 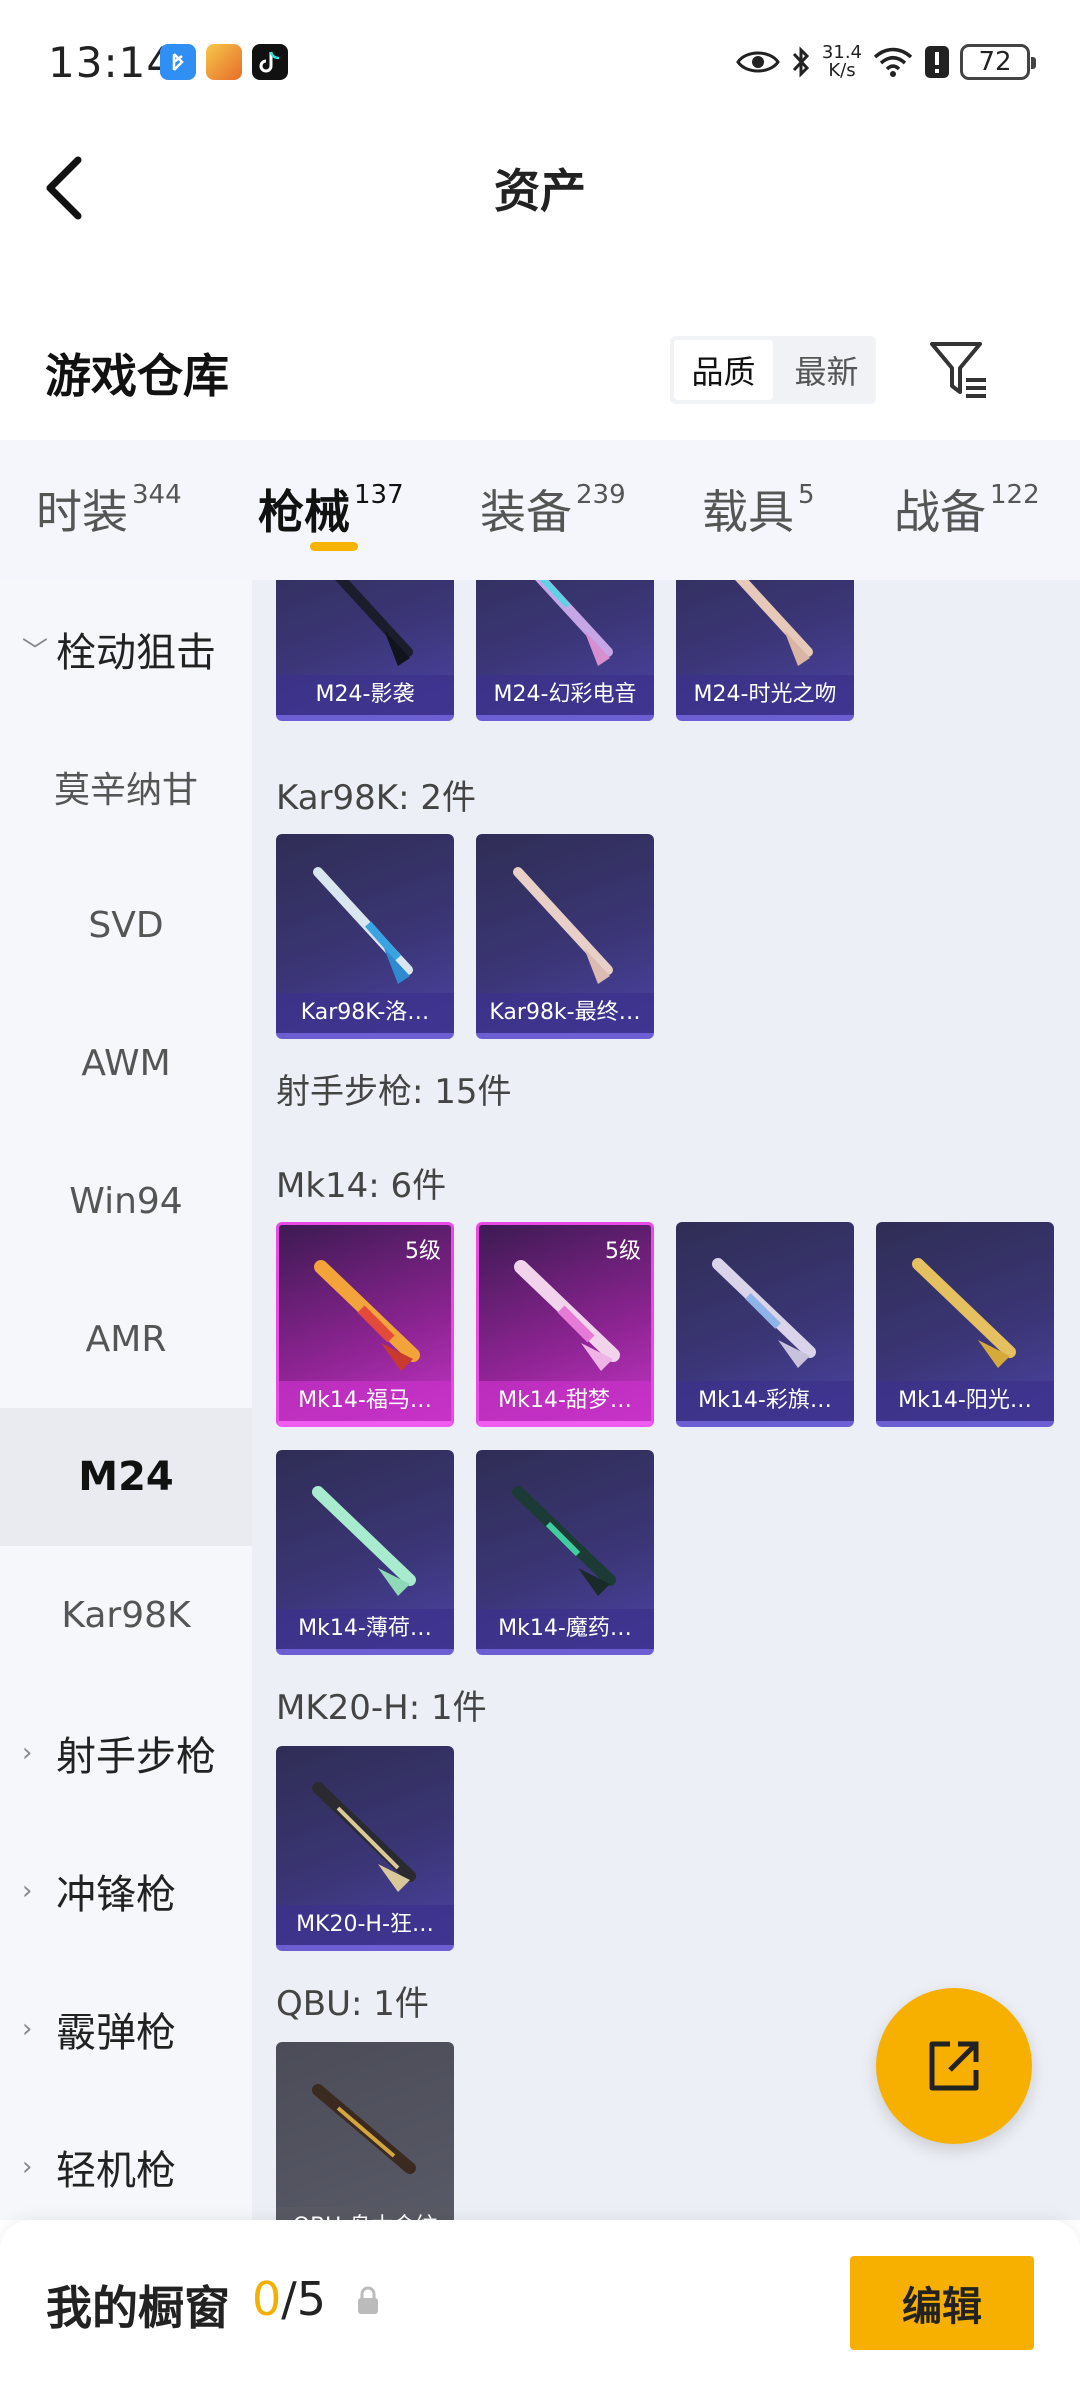 What do you see at coordinates (35, 651) in the screenshot?
I see `chevron-down-icon: ﹀` at bounding box center [35, 651].